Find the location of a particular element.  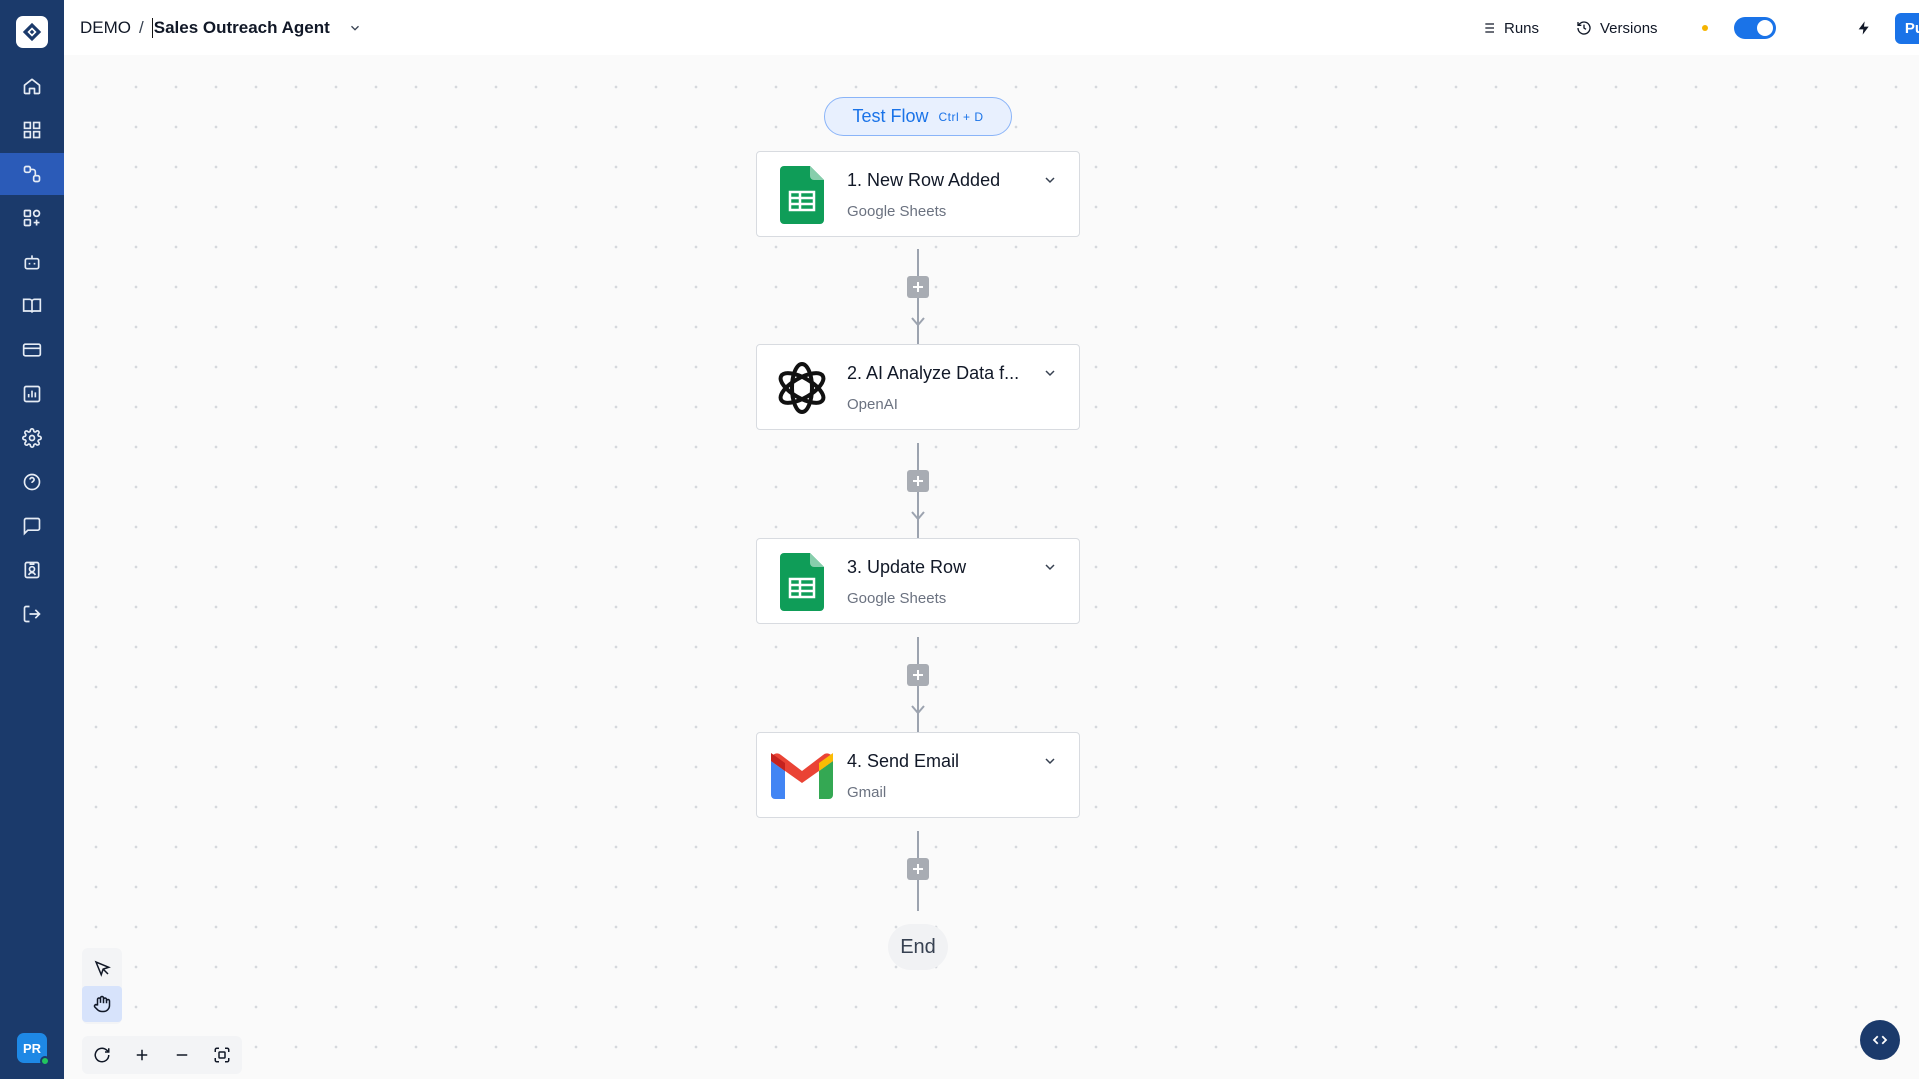

status-dot is located at coordinates (1705, 28).